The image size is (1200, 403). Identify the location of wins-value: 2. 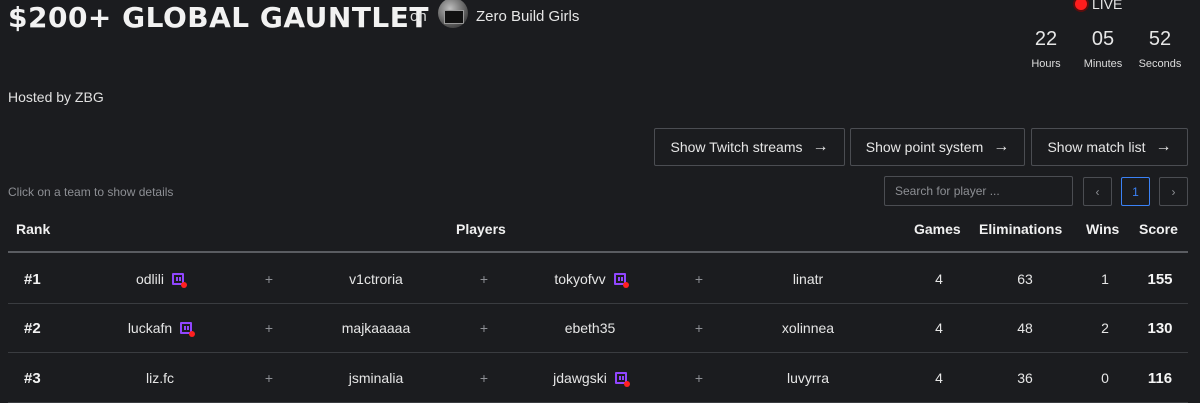
(1105, 328).